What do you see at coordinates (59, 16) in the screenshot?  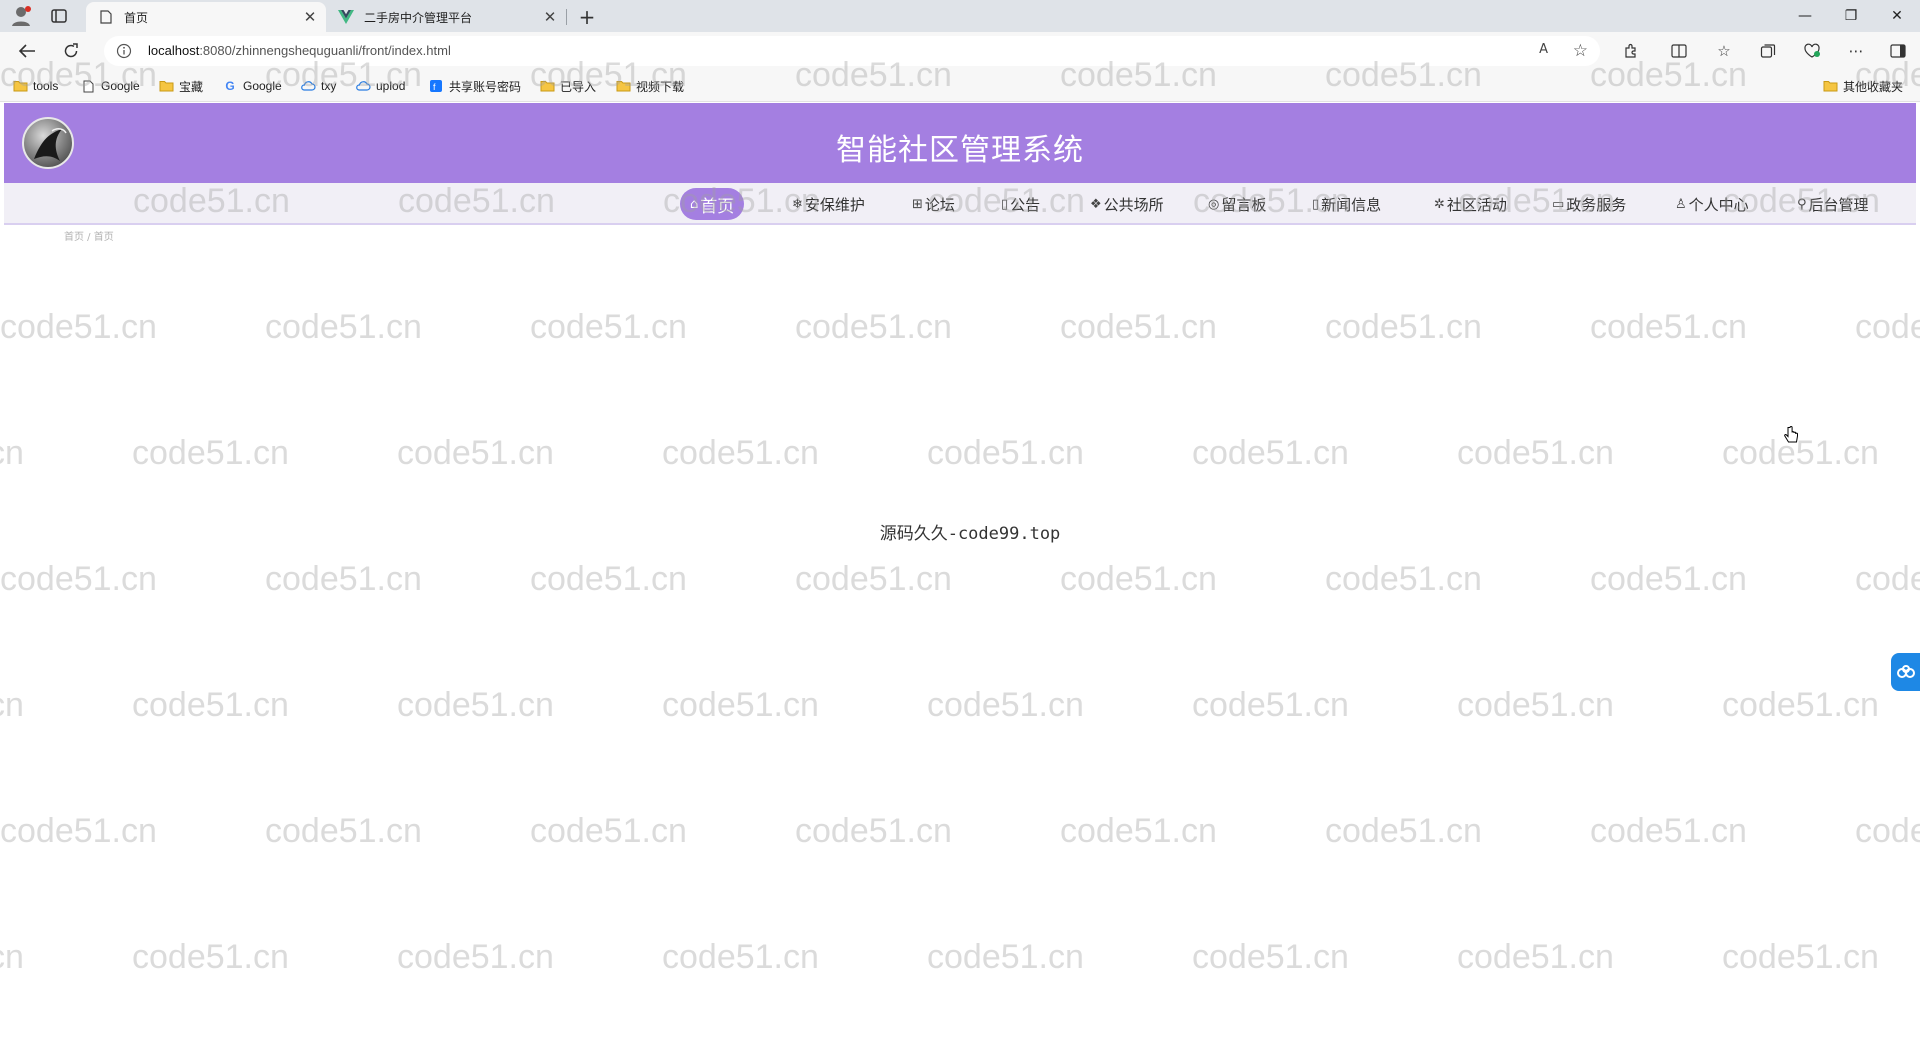 I see `tab-actions-icon` at bounding box center [59, 16].